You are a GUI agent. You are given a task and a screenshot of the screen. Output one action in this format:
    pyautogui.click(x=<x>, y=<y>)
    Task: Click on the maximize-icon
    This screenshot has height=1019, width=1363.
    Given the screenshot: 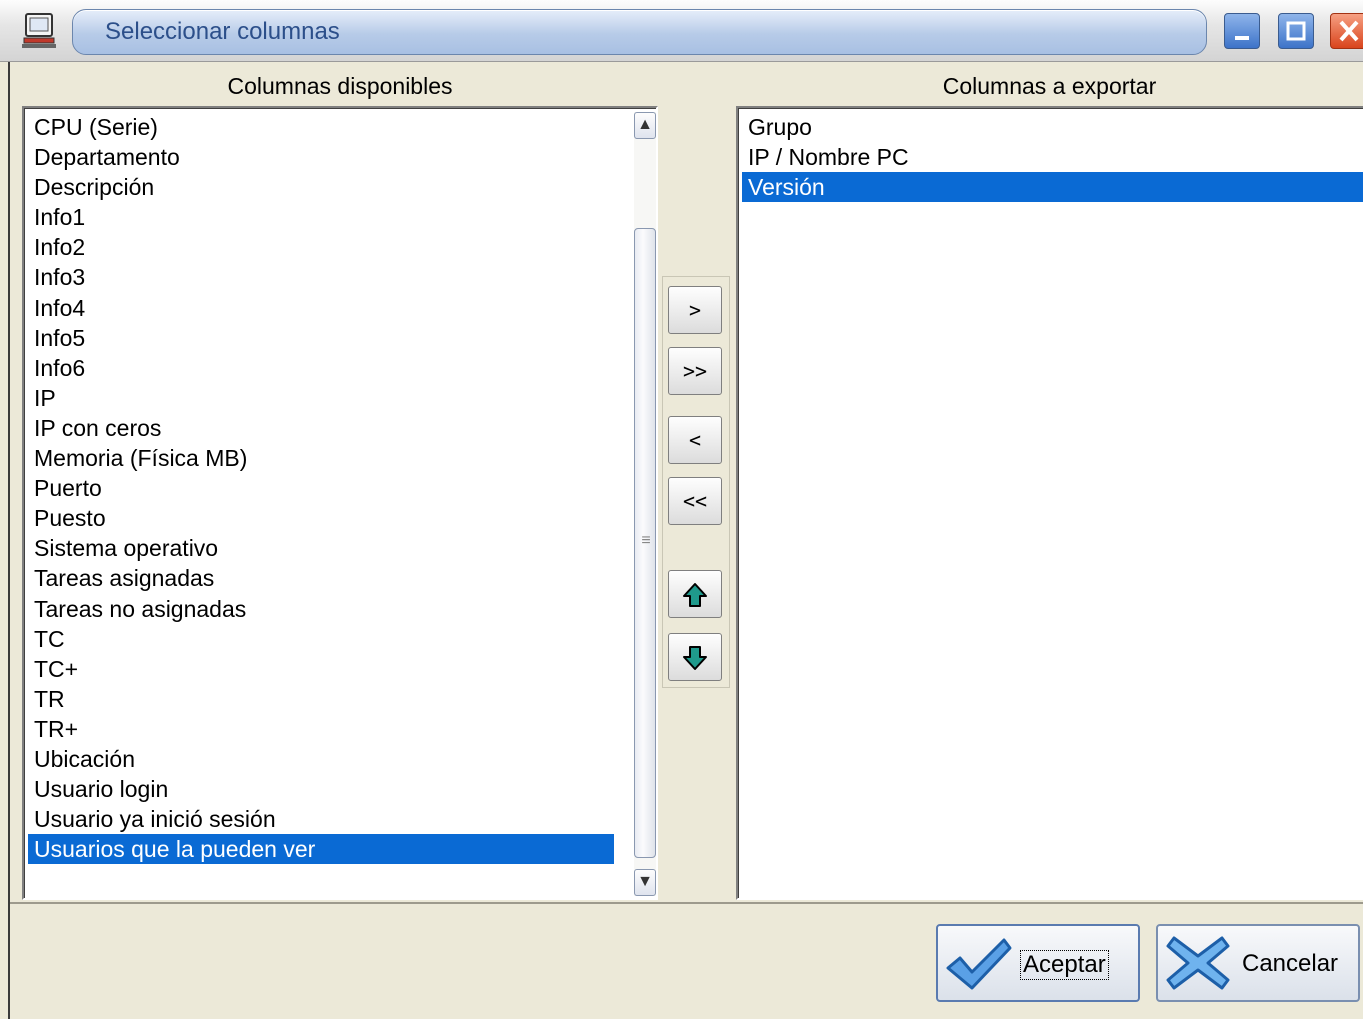 What is the action you would take?
    pyautogui.click(x=1296, y=31)
    